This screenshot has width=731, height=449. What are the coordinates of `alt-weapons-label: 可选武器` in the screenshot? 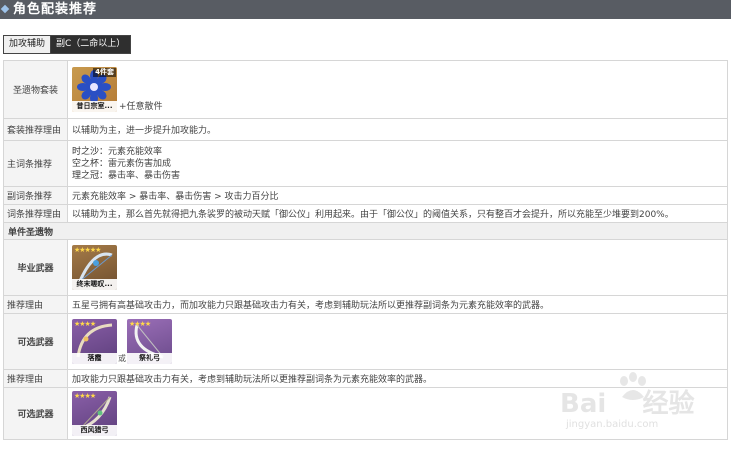 It's located at (35, 341).